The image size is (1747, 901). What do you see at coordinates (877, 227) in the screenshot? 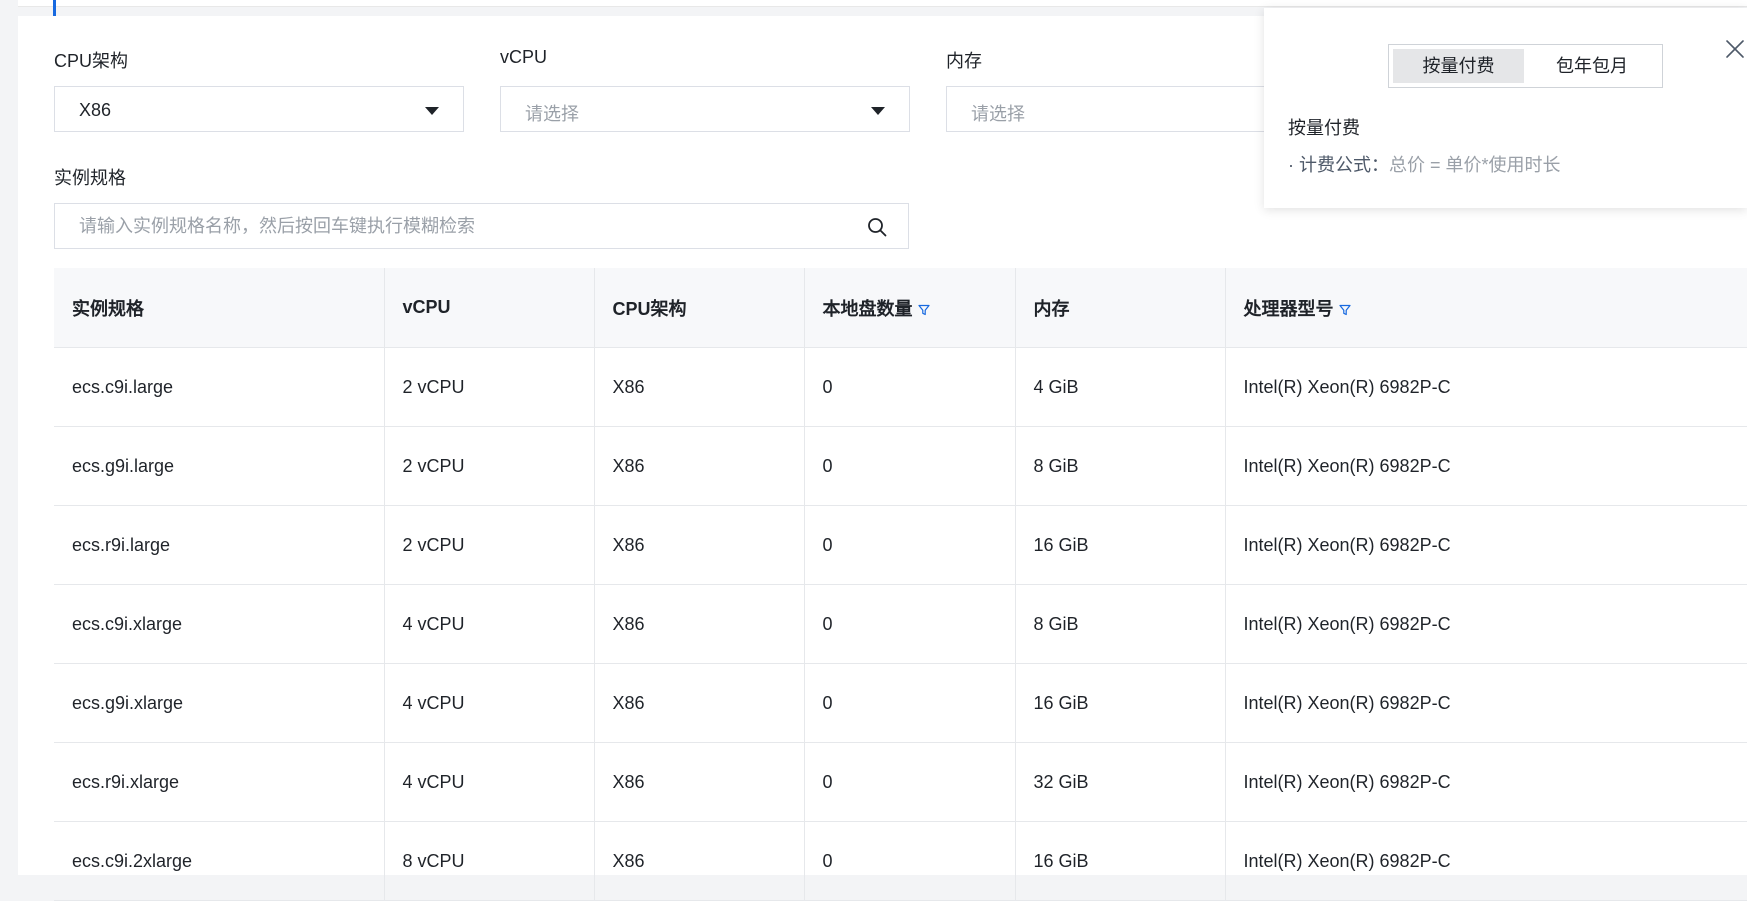
I see `search-icon` at bounding box center [877, 227].